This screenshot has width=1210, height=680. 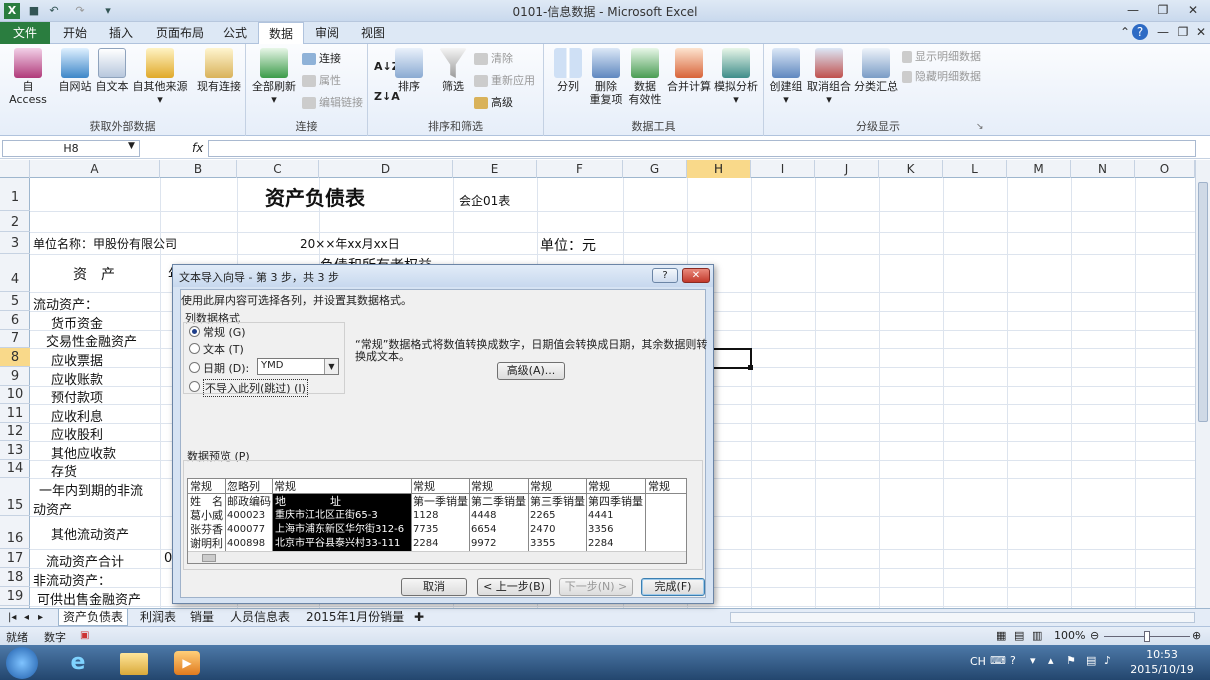 I want to click on tab-home: 开始, so click(x=75, y=33).